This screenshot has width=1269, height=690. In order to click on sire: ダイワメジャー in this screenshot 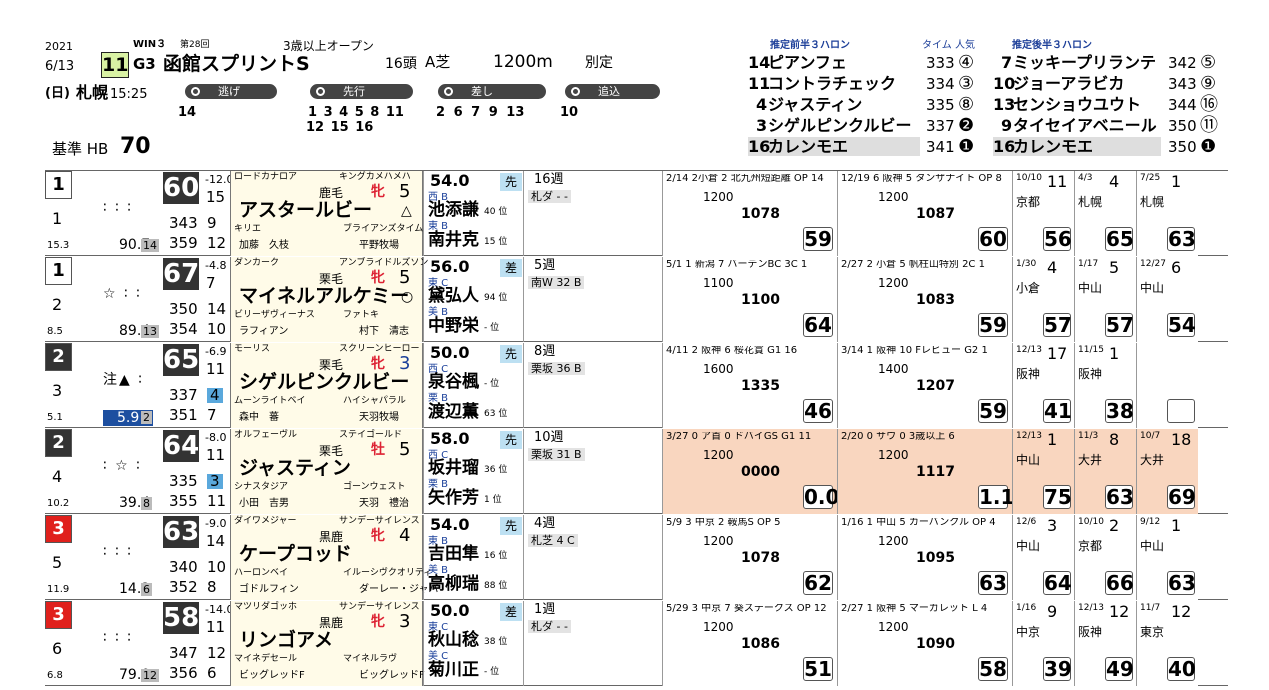, I will do `click(265, 521)`.